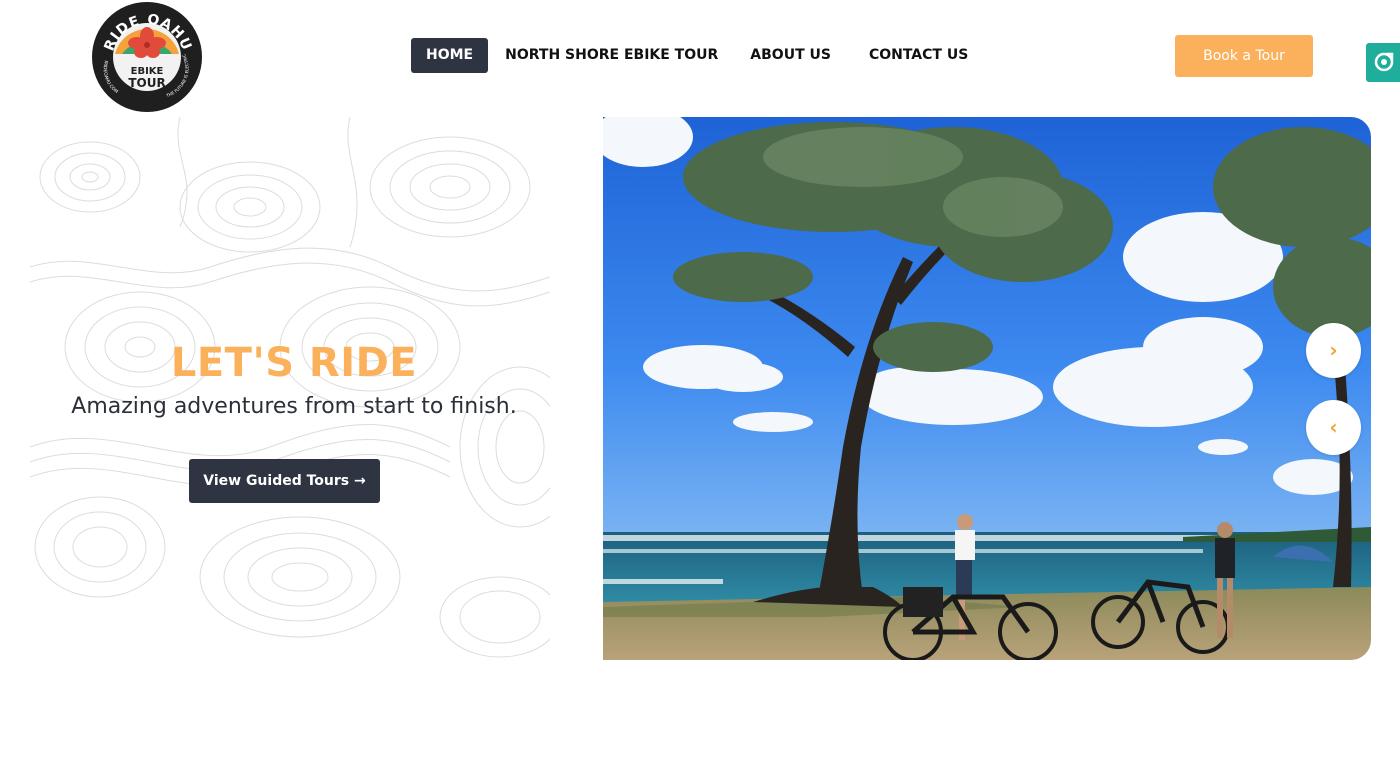 The width and height of the screenshot is (1400, 784). Describe the element at coordinates (918, 55) in the screenshot. I see `nav-item-contact-us: CONTACT US` at that location.